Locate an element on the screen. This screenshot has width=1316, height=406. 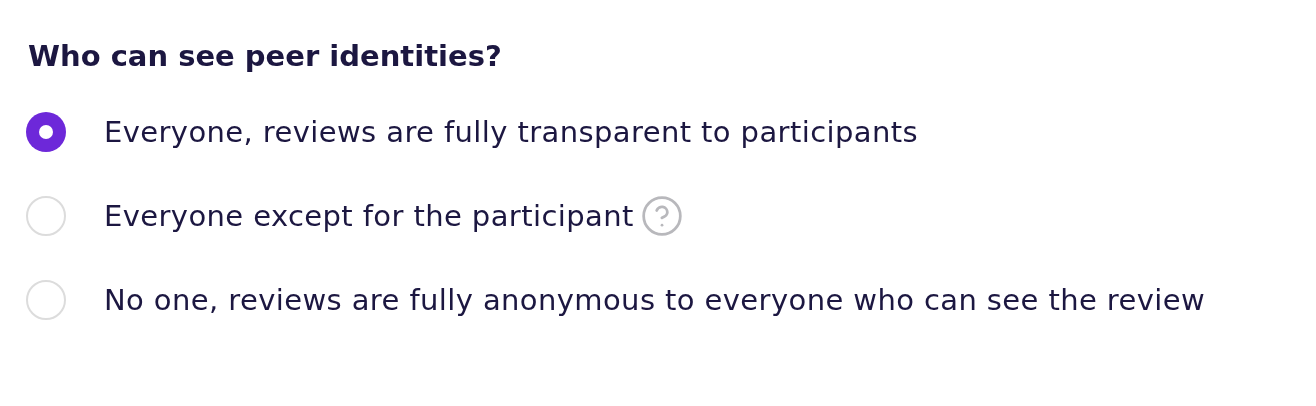
help-icon is located at coordinates (661, 216).